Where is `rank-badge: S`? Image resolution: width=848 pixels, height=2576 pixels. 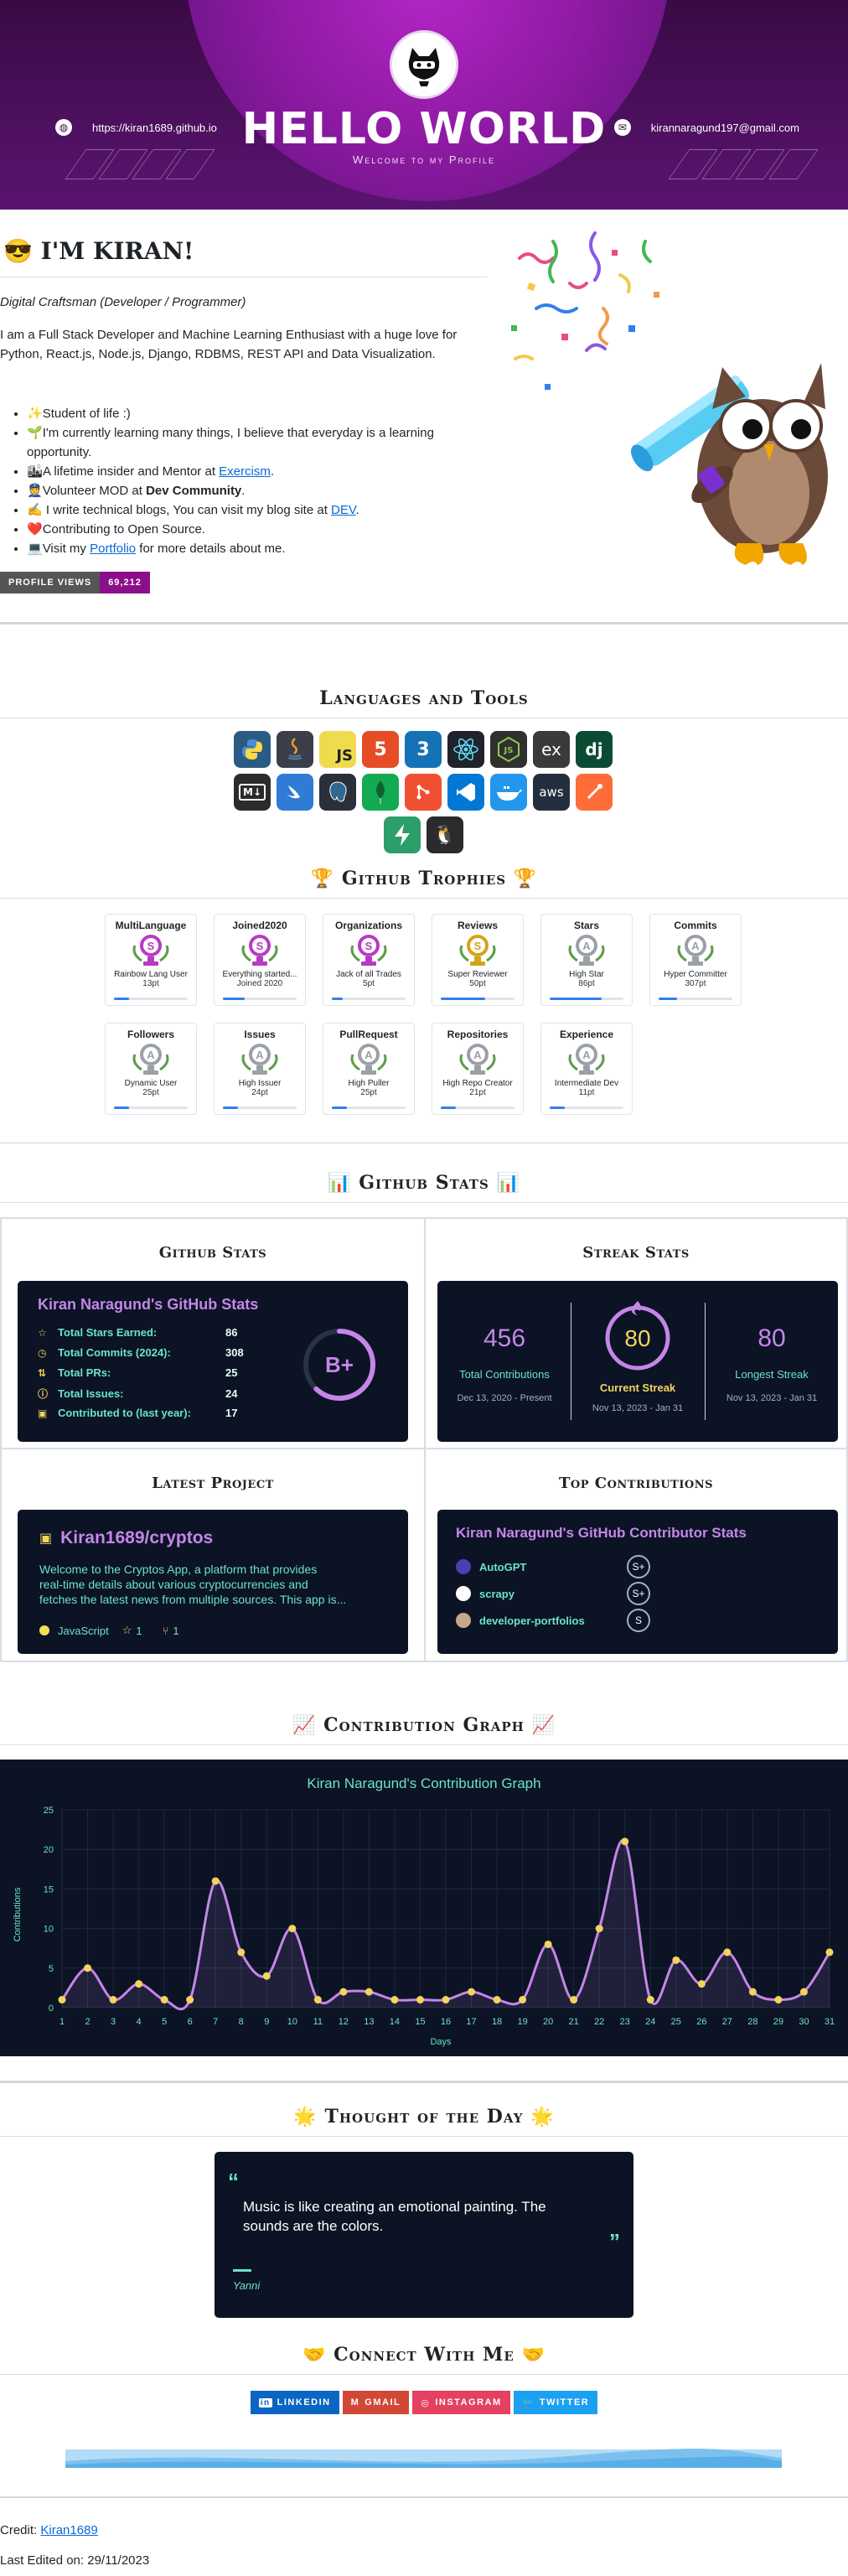 rank-badge: S is located at coordinates (638, 1620).